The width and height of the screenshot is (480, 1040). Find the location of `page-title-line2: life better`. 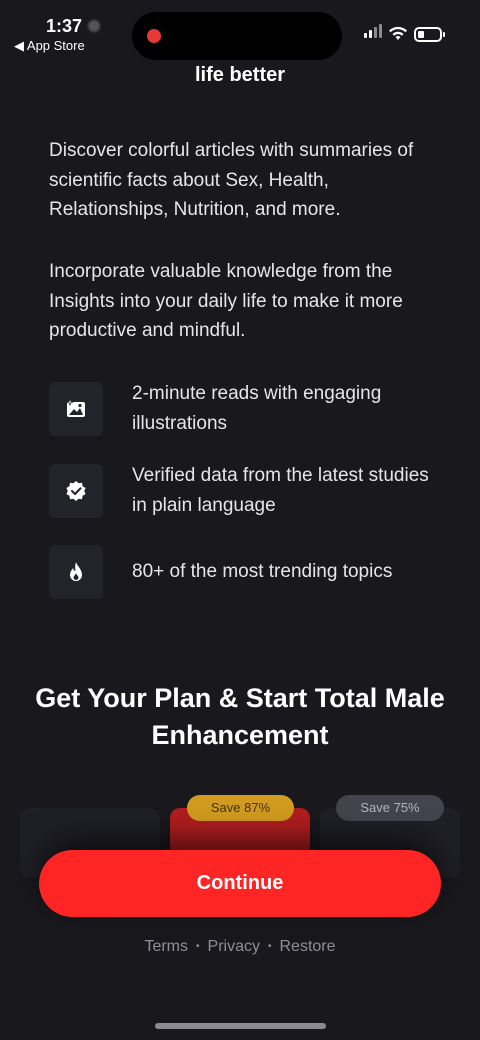

page-title-line2: life better is located at coordinates (240, 75).